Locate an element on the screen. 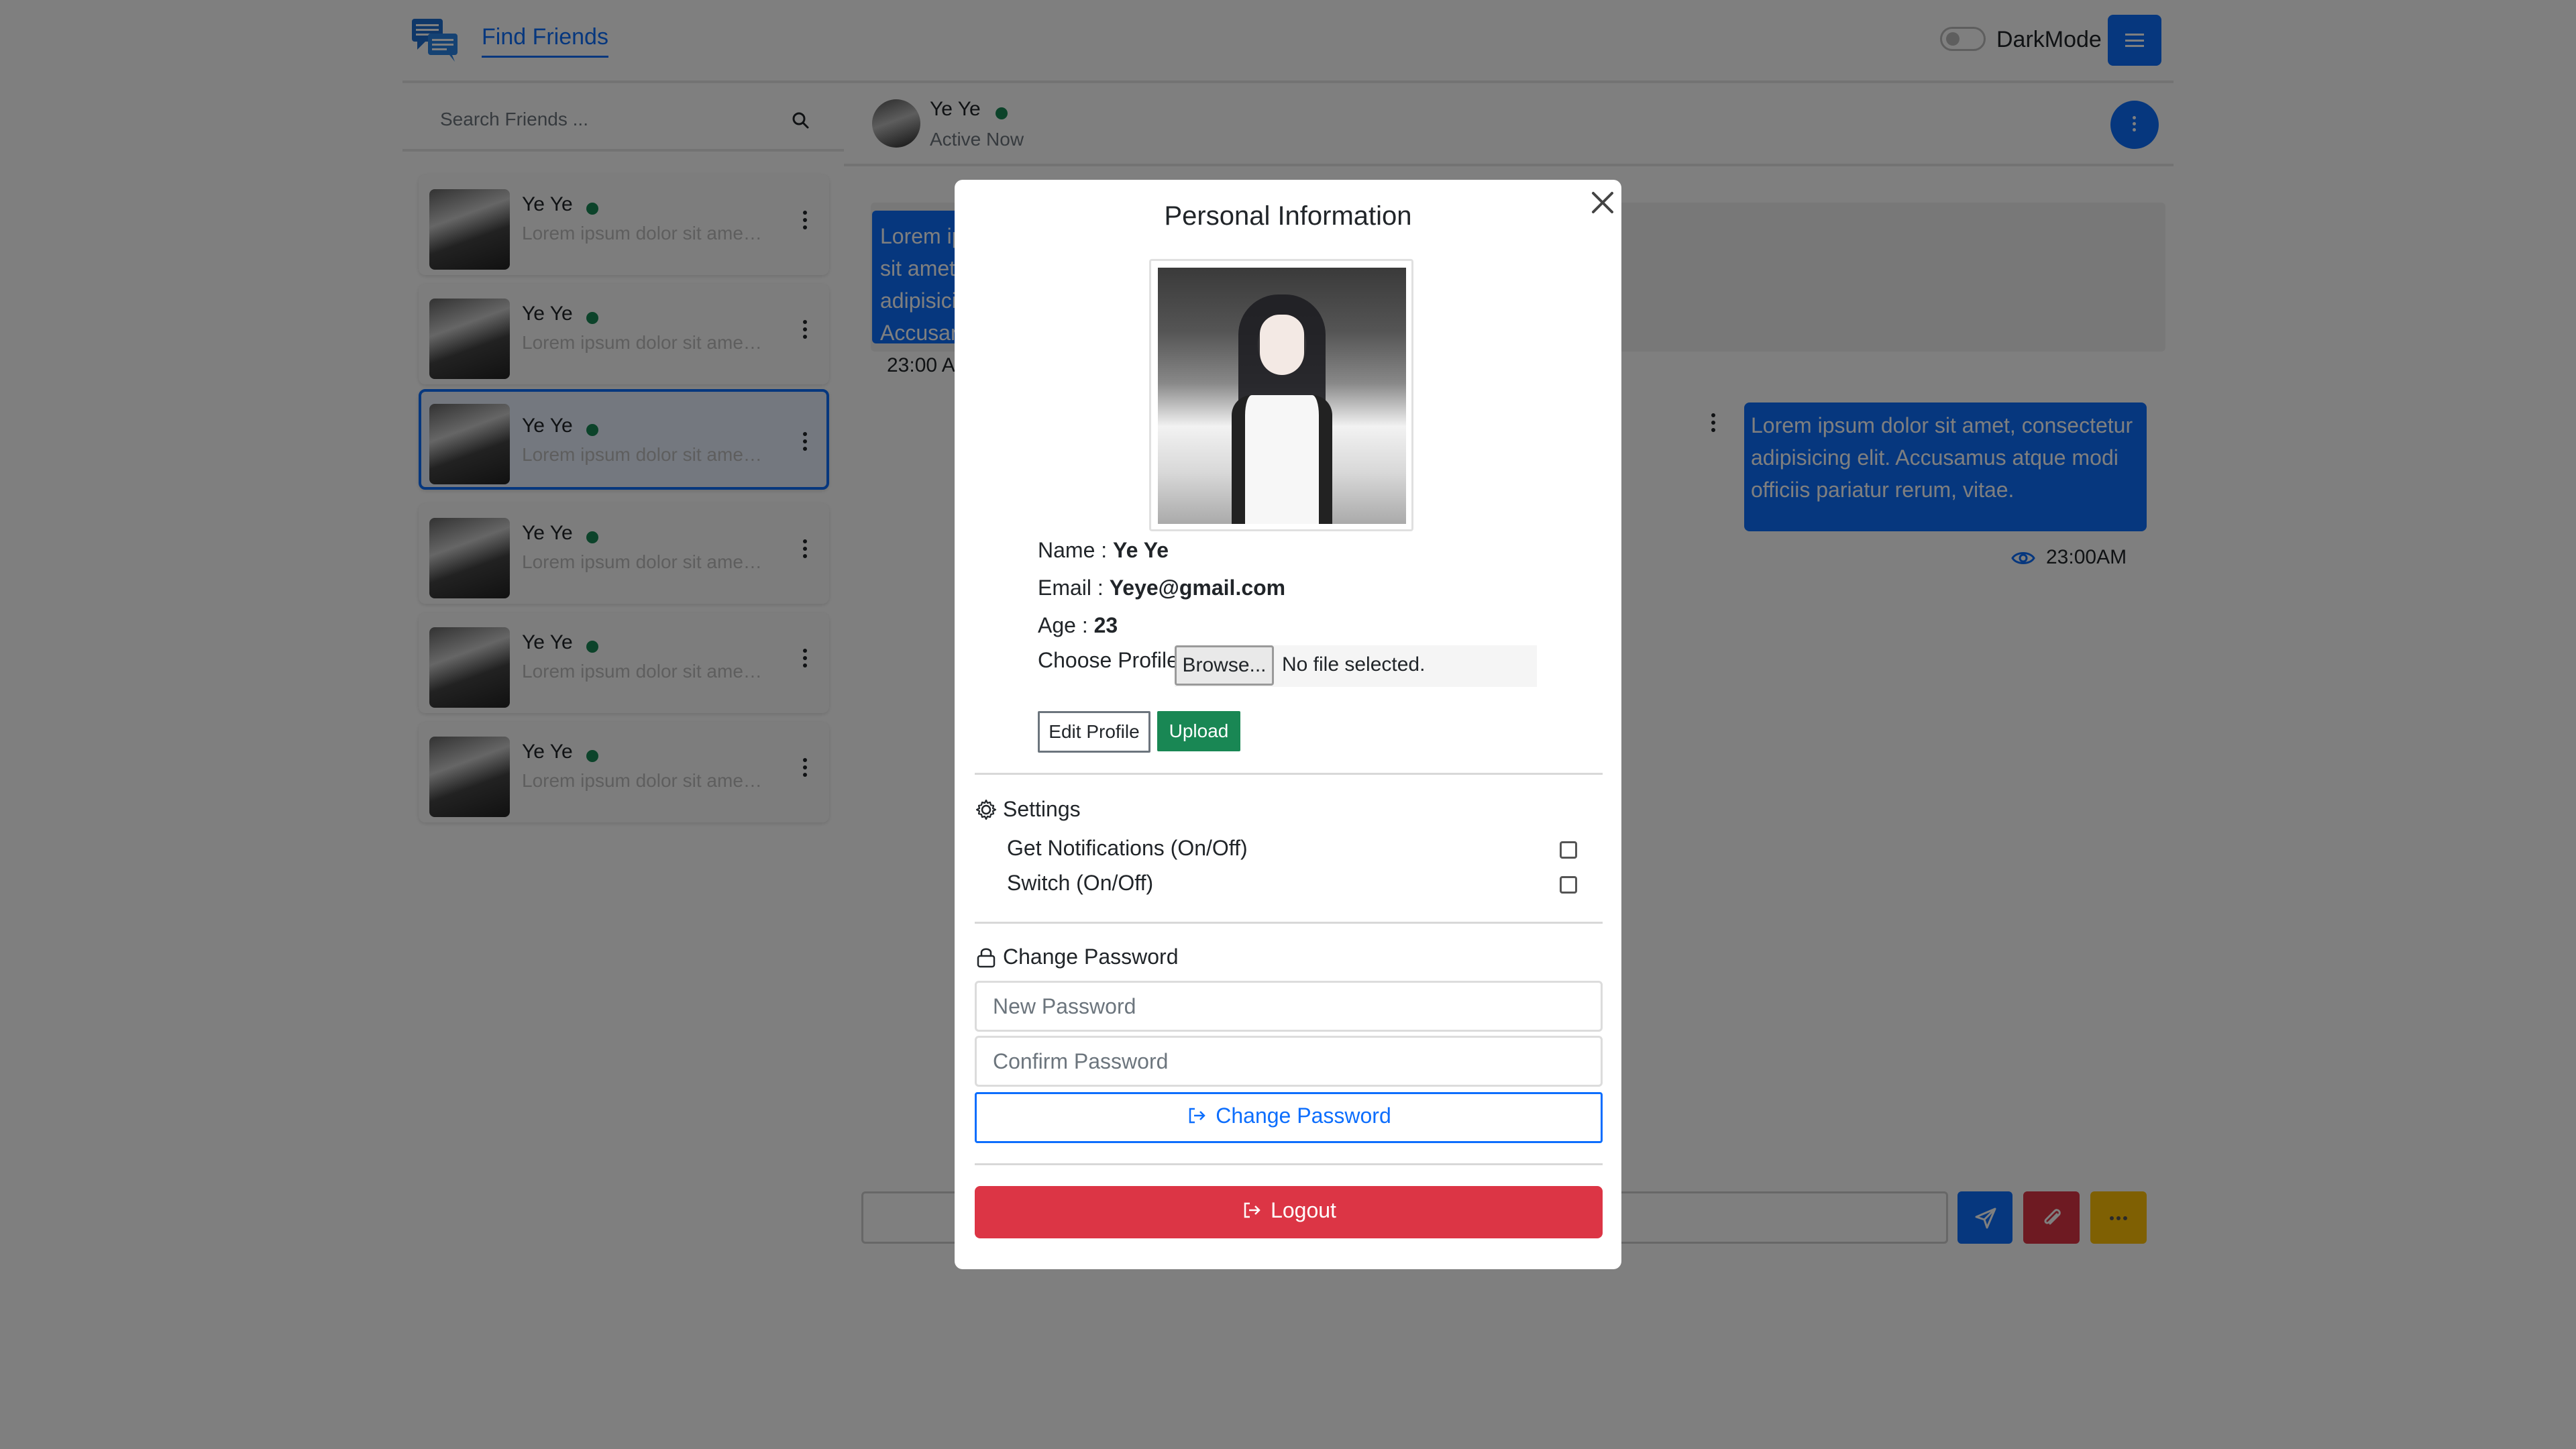  age-value: 23 is located at coordinates (1105, 625).